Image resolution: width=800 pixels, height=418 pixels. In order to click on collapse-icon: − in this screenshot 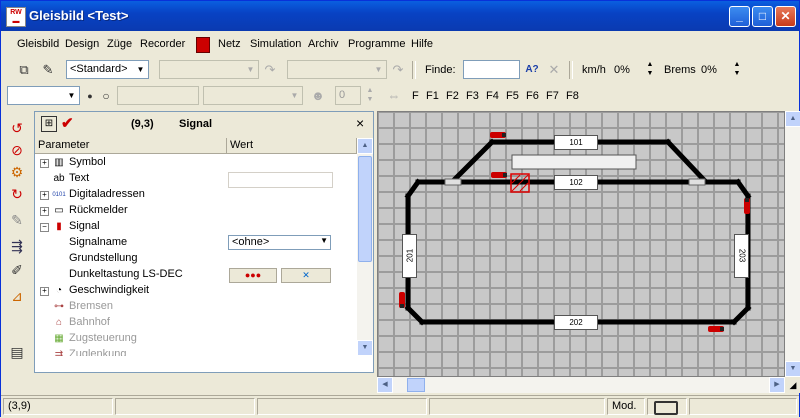, I will do `click(44, 227)`.